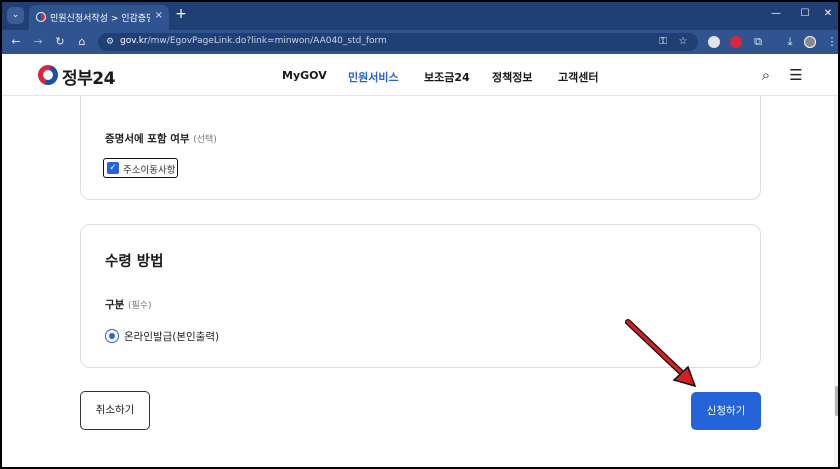 Image resolution: width=840 pixels, height=469 pixels. I want to click on nav-item-civil-service: 민원서비스, so click(373, 77).